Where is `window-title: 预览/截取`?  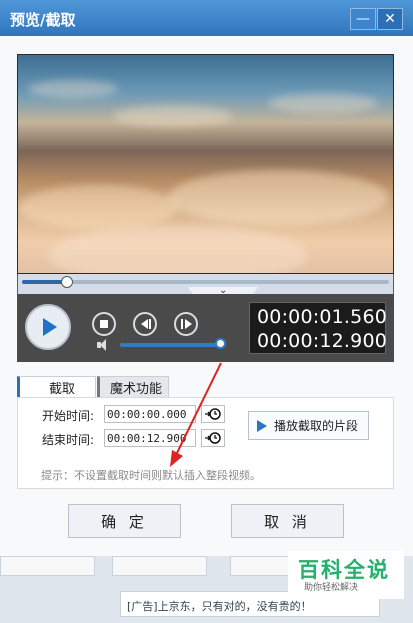 window-title: 预览/截取 is located at coordinates (43, 20).